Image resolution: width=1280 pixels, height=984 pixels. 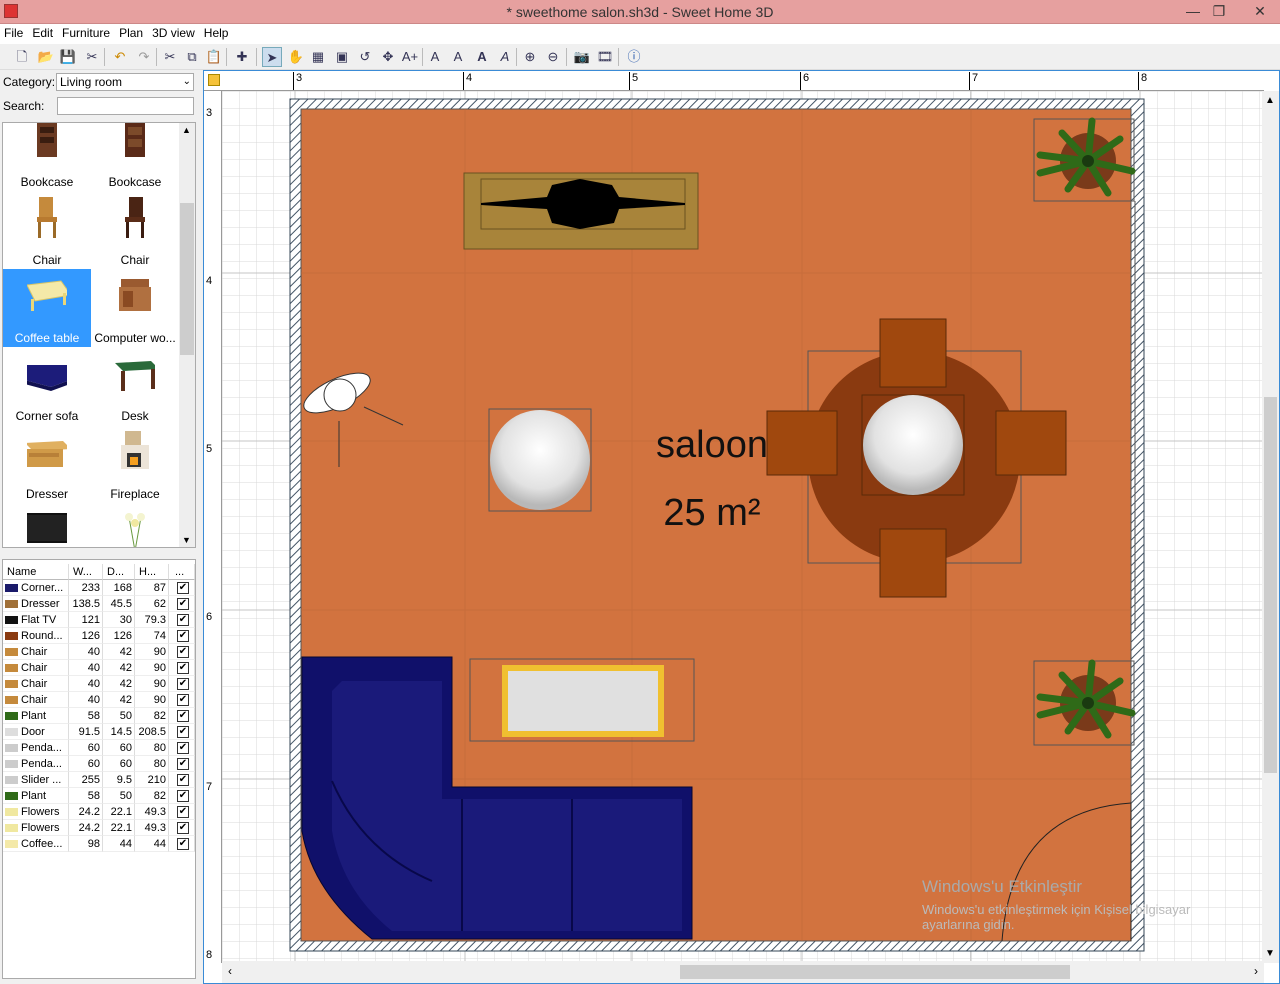 What do you see at coordinates (1256, 971) in the screenshot?
I see `scroll-right-icon: ›` at bounding box center [1256, 971].